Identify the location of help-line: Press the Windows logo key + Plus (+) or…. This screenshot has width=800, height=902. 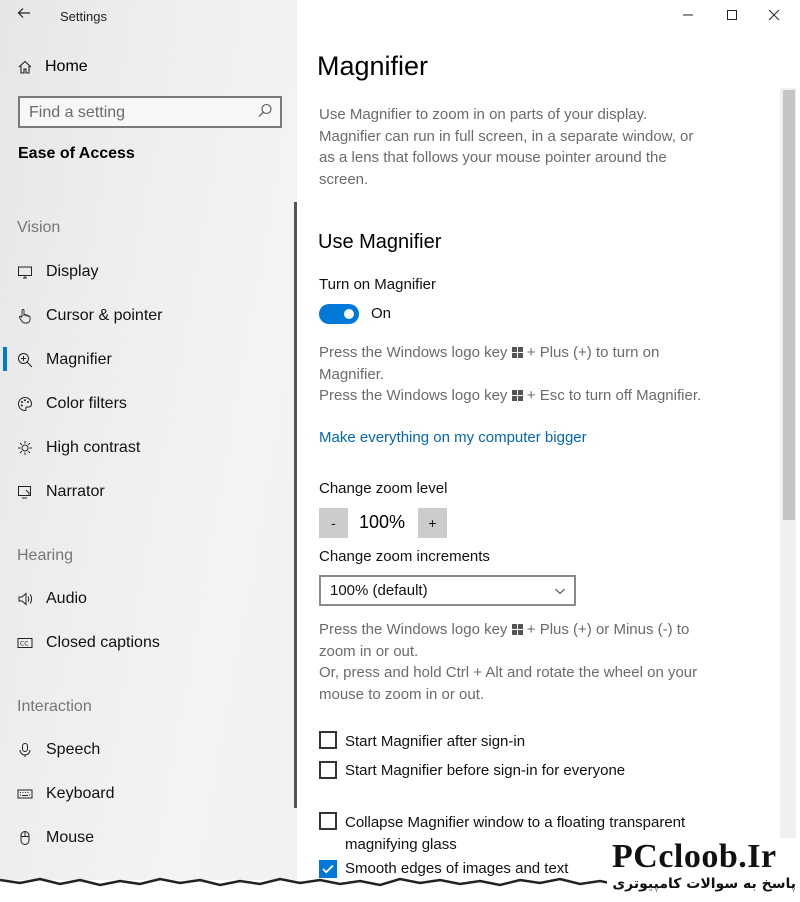
(504, 629).